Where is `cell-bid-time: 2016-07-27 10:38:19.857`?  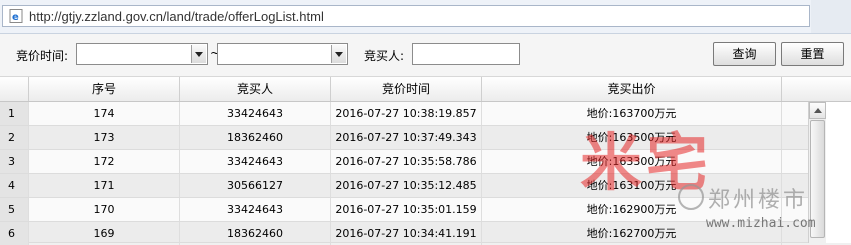
cell-bid-time: 2016-07-27 10:38:19.857 is located at coordinates (406, 113).